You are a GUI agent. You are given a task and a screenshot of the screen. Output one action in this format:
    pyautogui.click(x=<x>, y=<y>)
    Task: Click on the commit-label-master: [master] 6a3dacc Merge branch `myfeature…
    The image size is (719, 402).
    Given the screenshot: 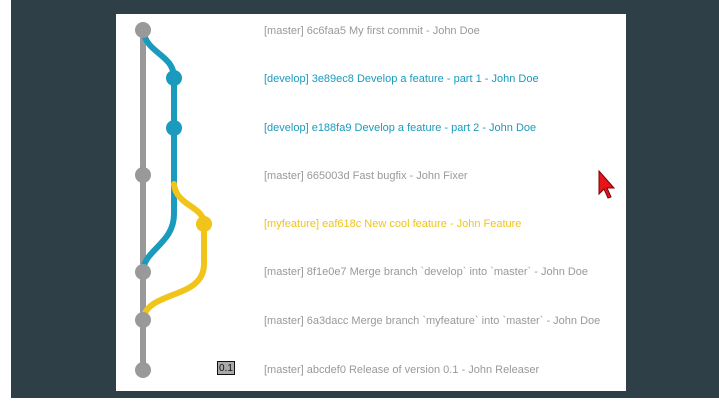 What is the action you would take?
    pyautogui.click(x=432, y=321)
    